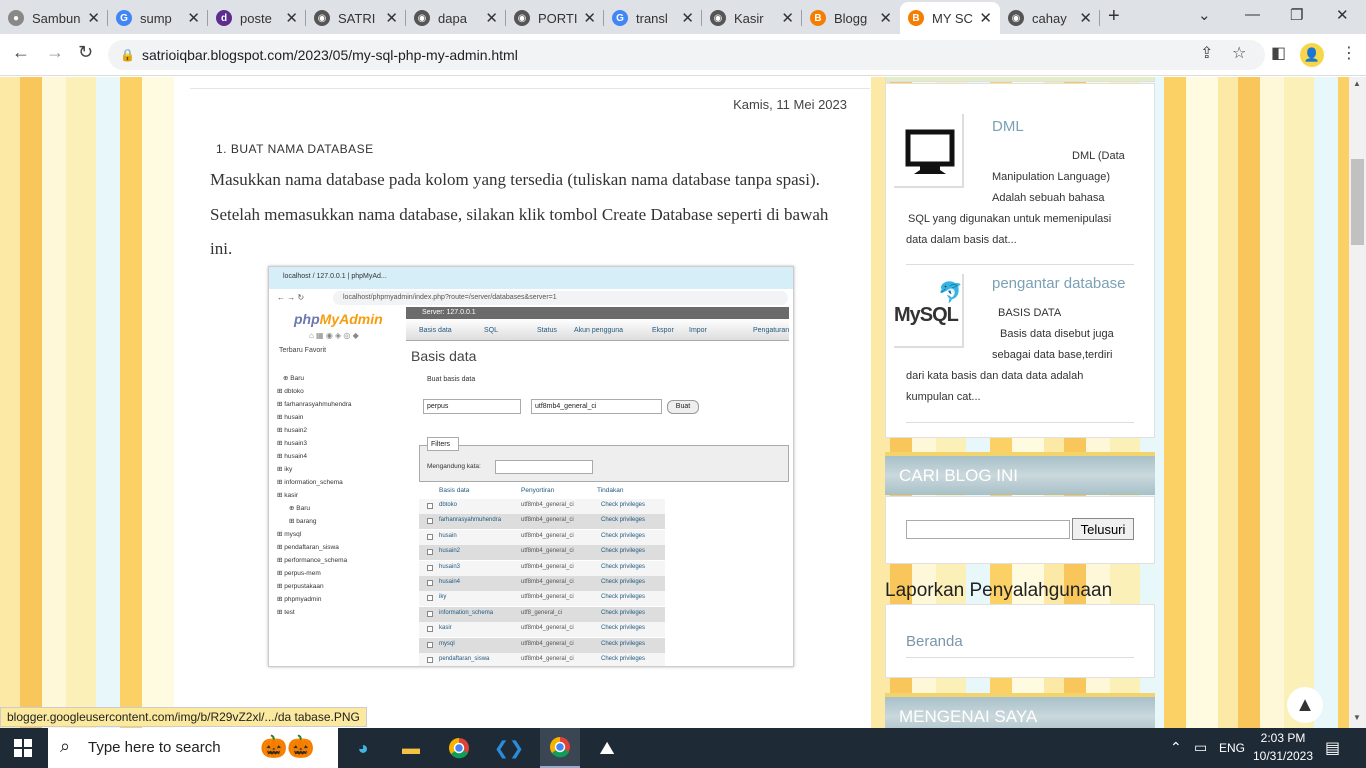 The height and width of the screenshot is (768, 1366). I want to click on new-tab-button: +, so click(1114, 16).